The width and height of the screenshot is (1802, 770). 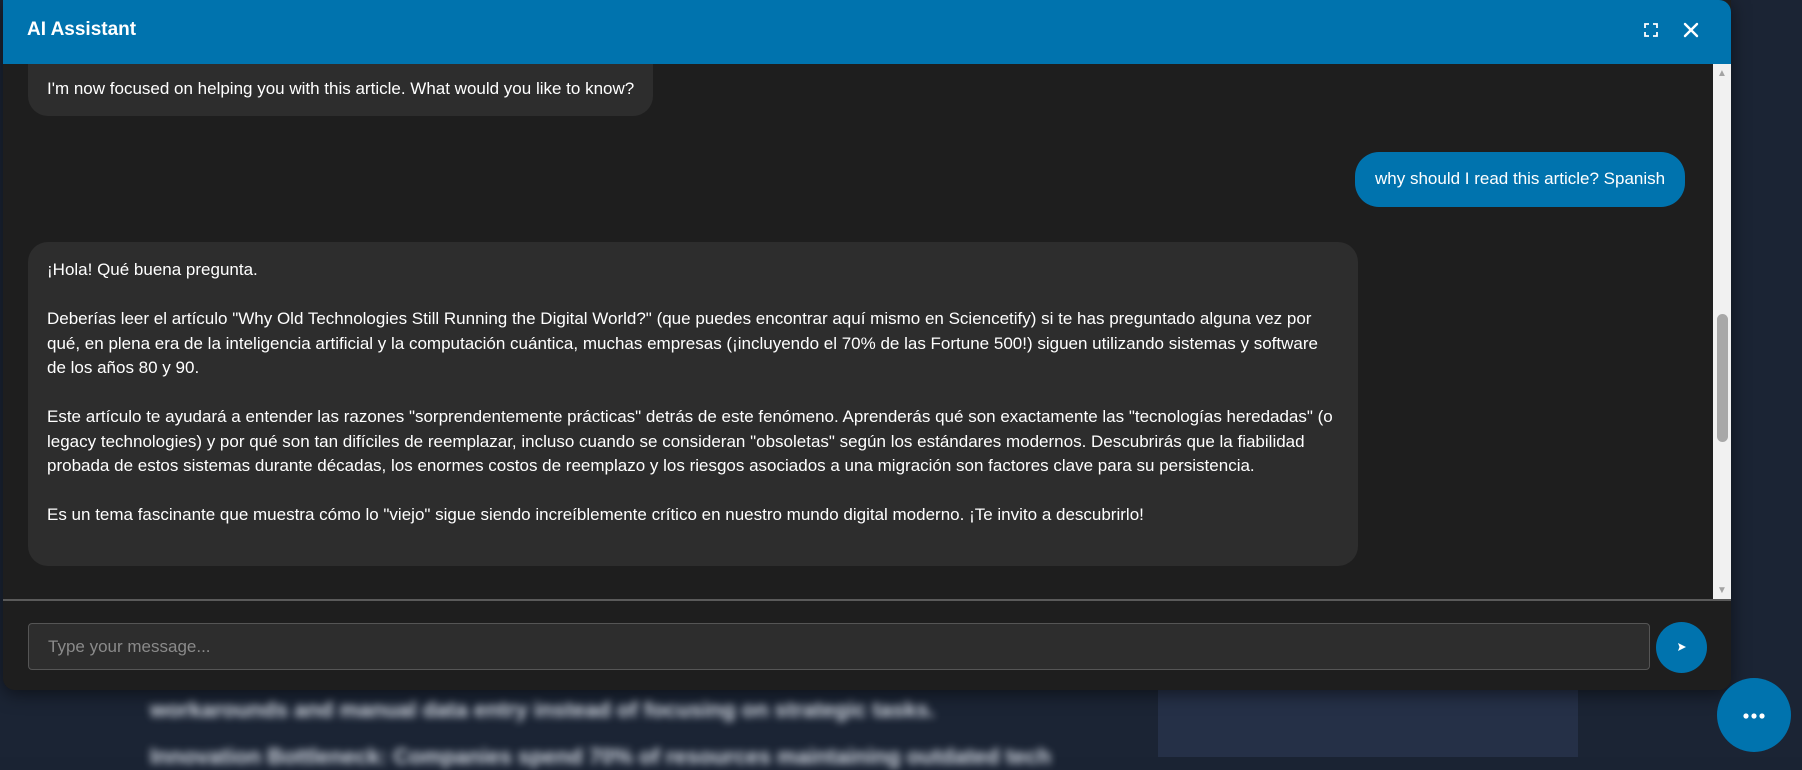 I want to click on scroll-up-arrow-icon: ▲, so click(x=1722, y=73).